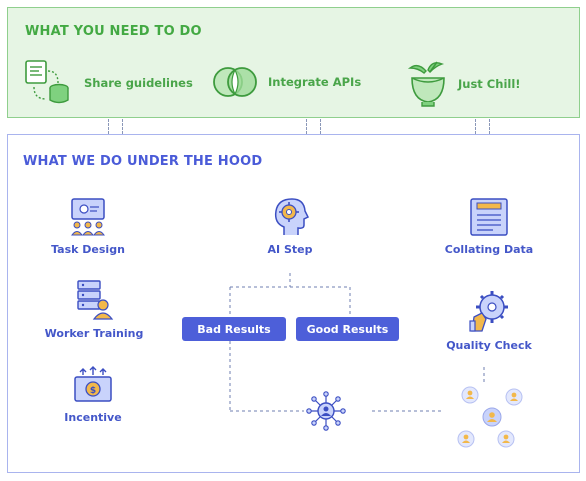 The width and height of the screenshot is (586, 481). I want to click on ai-step-label: AI Step, so click(290, 249).